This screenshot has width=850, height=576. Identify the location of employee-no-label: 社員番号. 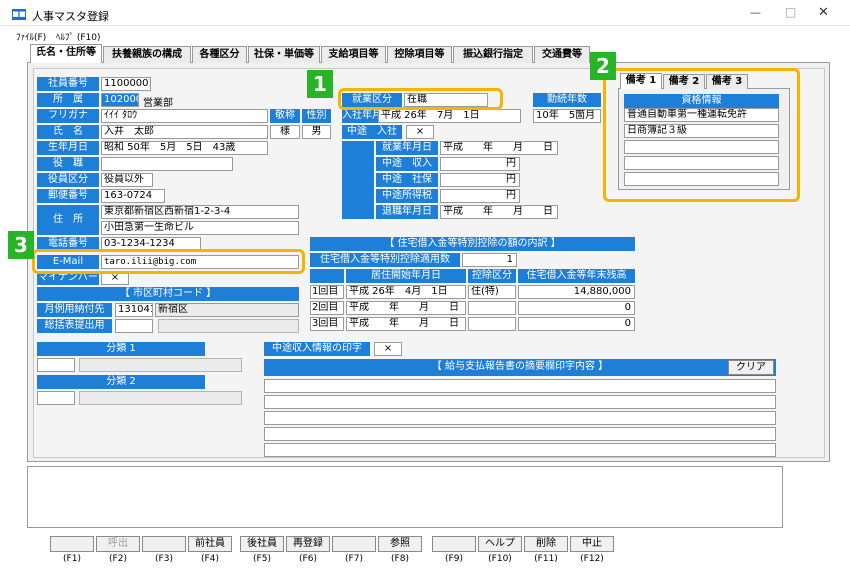
(68, 84).